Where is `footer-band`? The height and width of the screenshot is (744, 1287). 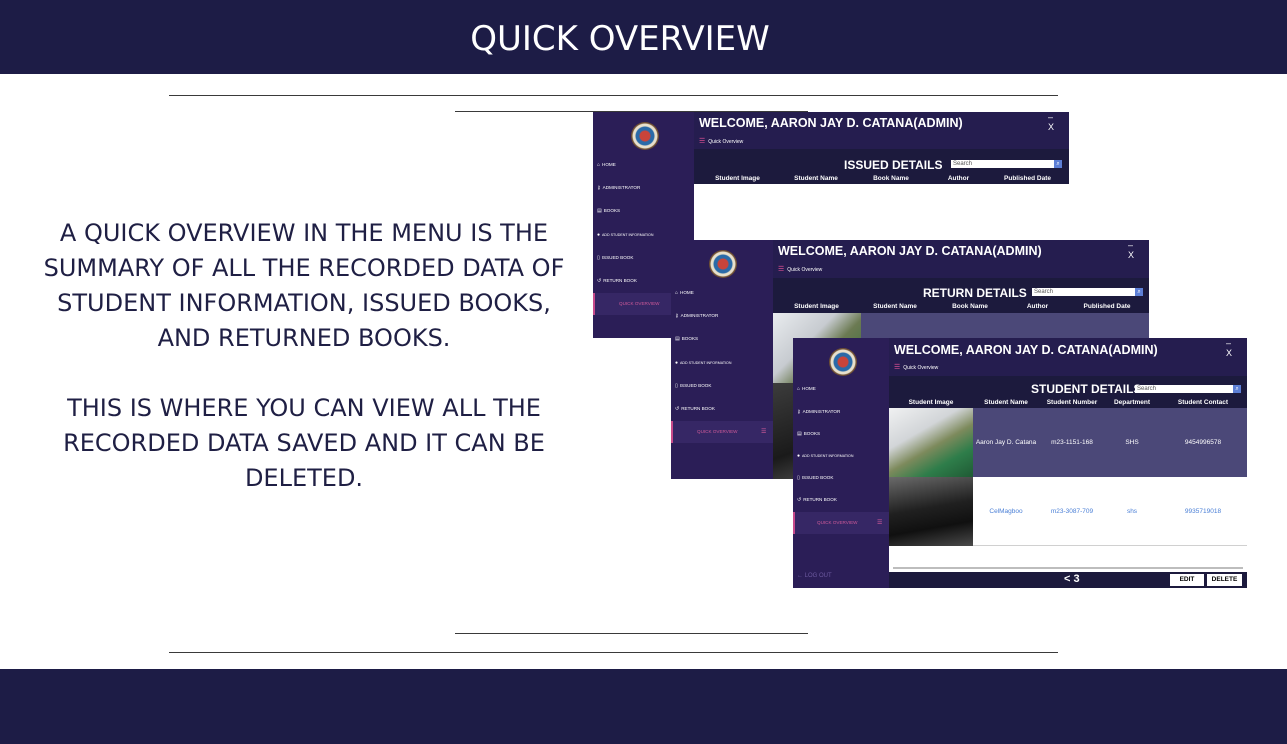 footer-band is located at coordinates (643, 706).